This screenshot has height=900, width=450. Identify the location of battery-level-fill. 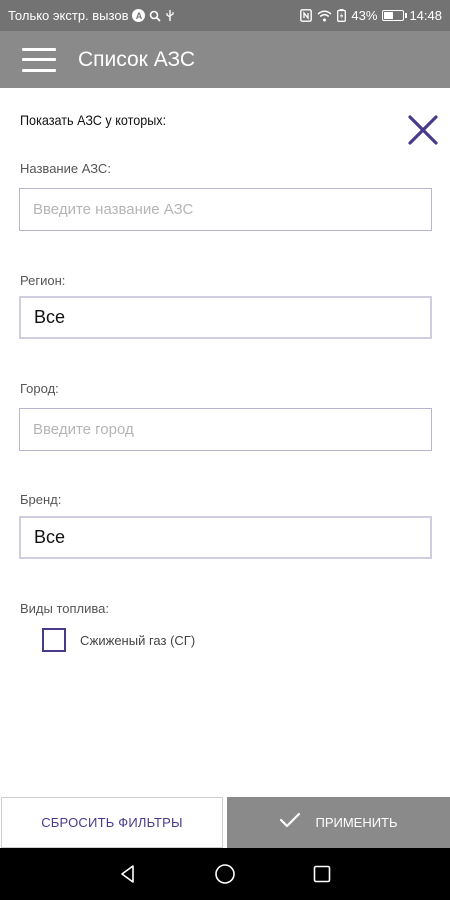
(389, 15).